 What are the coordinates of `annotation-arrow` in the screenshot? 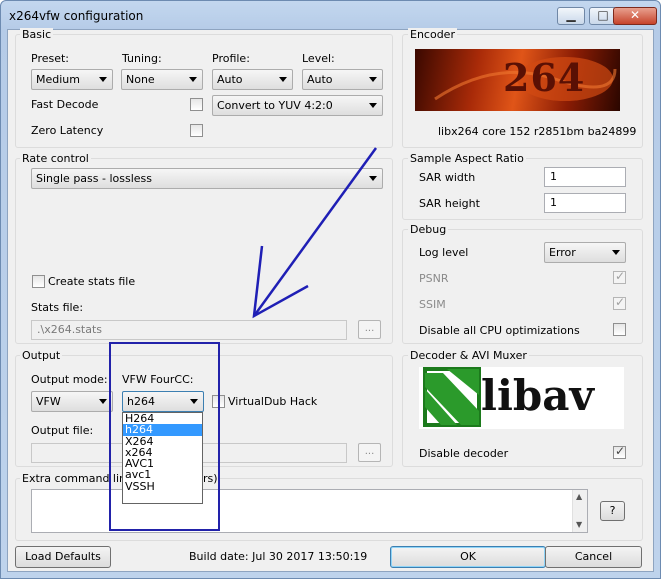 It's located at (315, 233).